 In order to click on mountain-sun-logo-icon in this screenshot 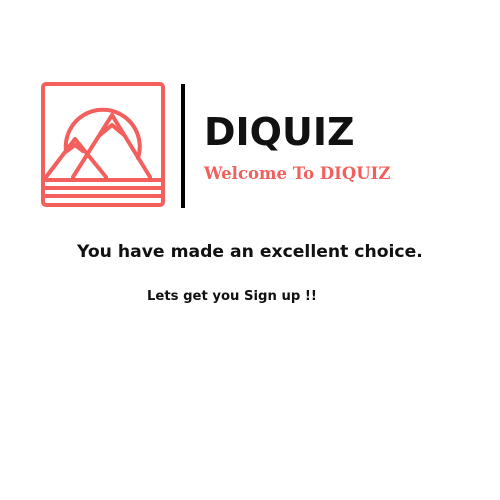, I will do `click(103, 144)`.